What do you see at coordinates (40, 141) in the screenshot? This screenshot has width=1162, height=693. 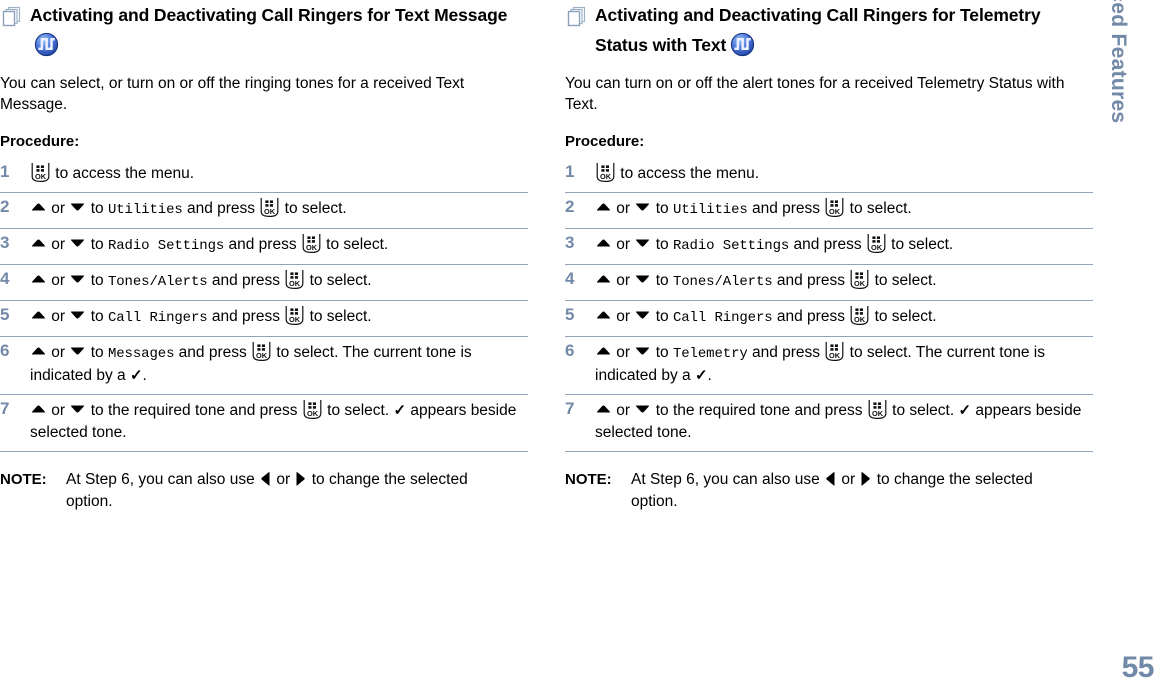 I see `procedure-label: Procedure:` at bounding box center [40, 141].